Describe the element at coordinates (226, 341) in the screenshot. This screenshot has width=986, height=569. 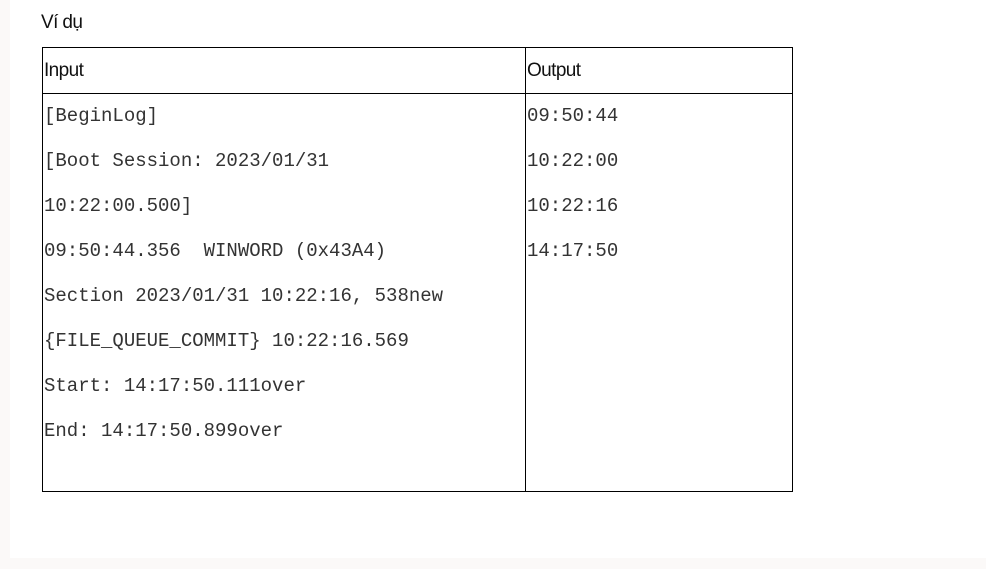
I see `input-line: {FILE_QUEUE_COMMIT} 10:22:16.569` at that location.